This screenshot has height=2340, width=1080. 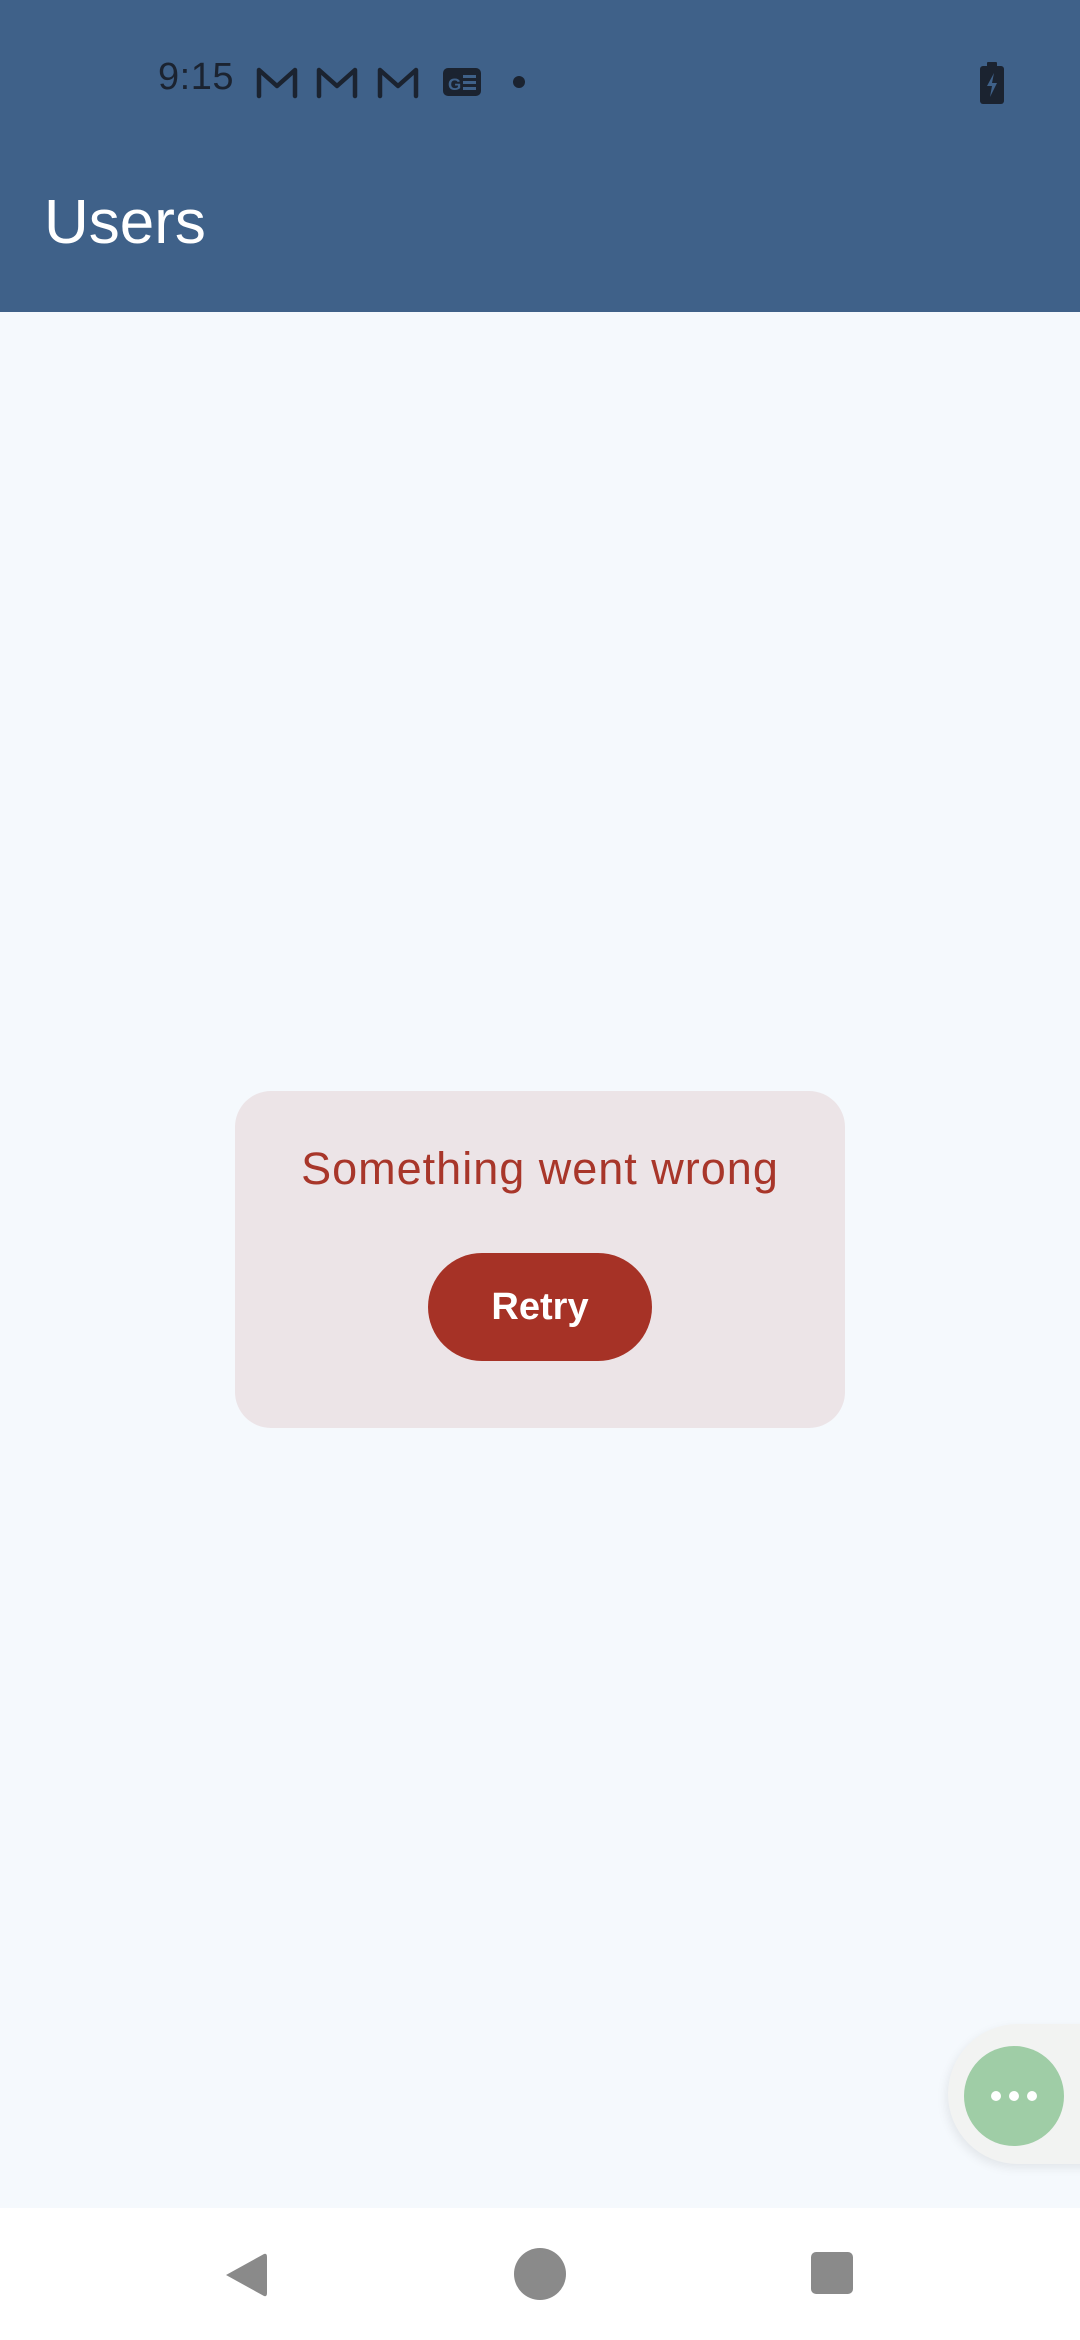 What do you see at coordinates (245, 2275) in the screenshot?
I see `back-icon` at bounding box center [245, 2275].